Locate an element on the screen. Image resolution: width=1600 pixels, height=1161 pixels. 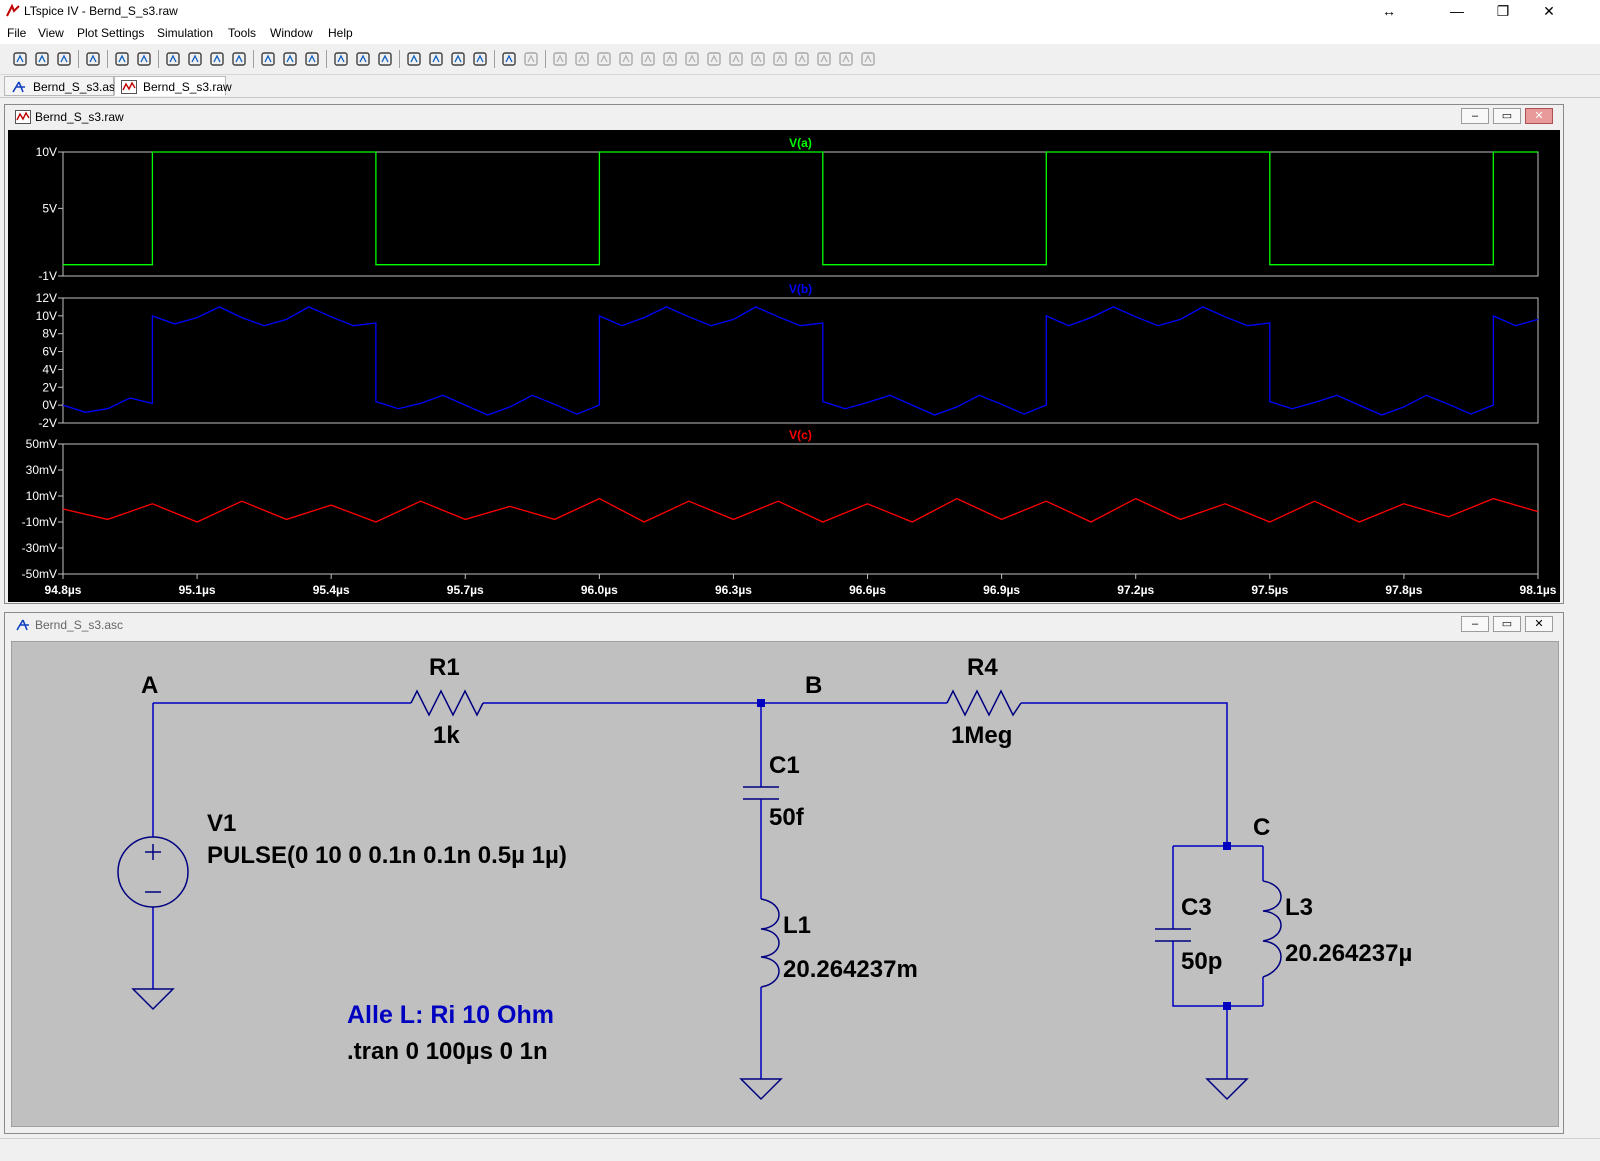
x-tick-label: 95.7µs is located at coordinates (465, 590).